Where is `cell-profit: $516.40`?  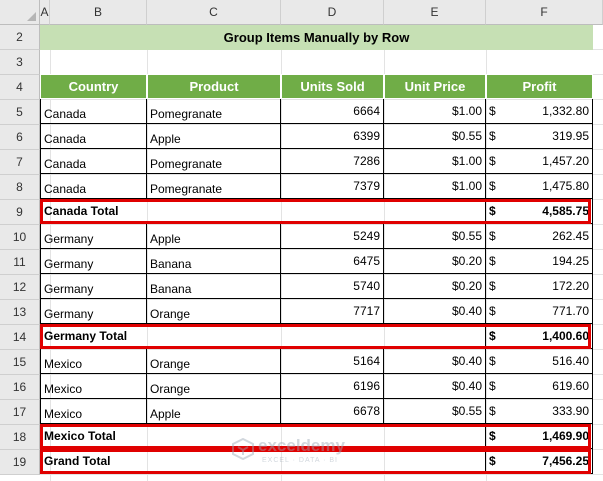
cell-profit: $516.40 is located at coordinates (539, 361).